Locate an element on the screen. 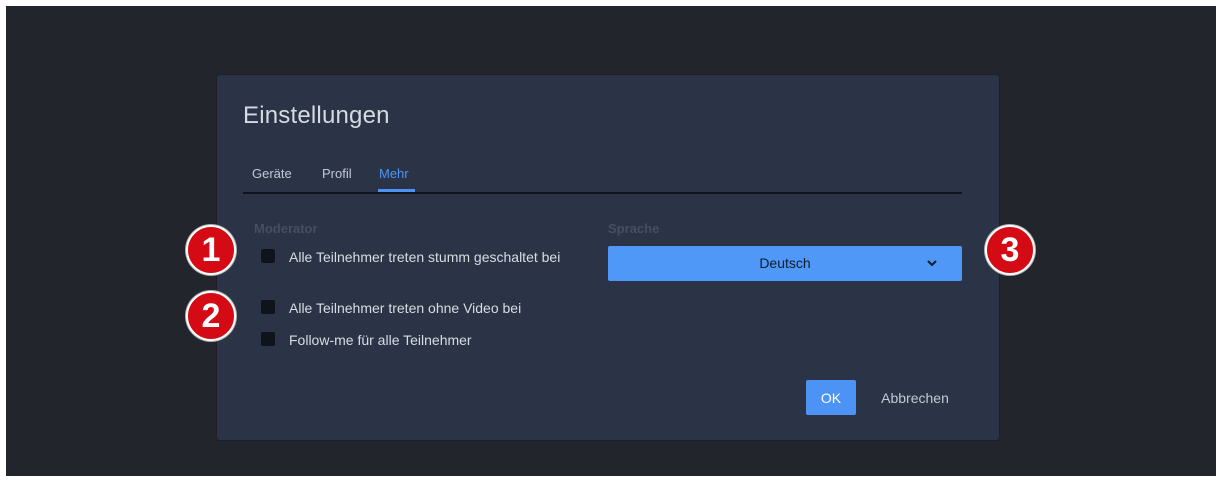  chevron-down-icon is located at coordinates (932, 263).